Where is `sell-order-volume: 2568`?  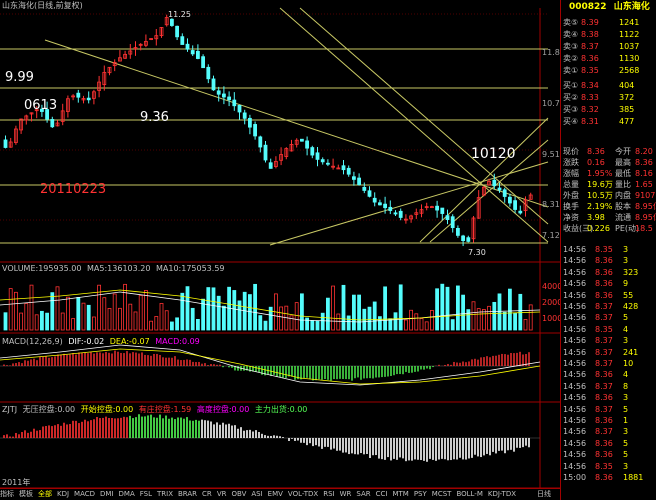
sell-order-volume: 2568 is located at coordinates (629, 70).